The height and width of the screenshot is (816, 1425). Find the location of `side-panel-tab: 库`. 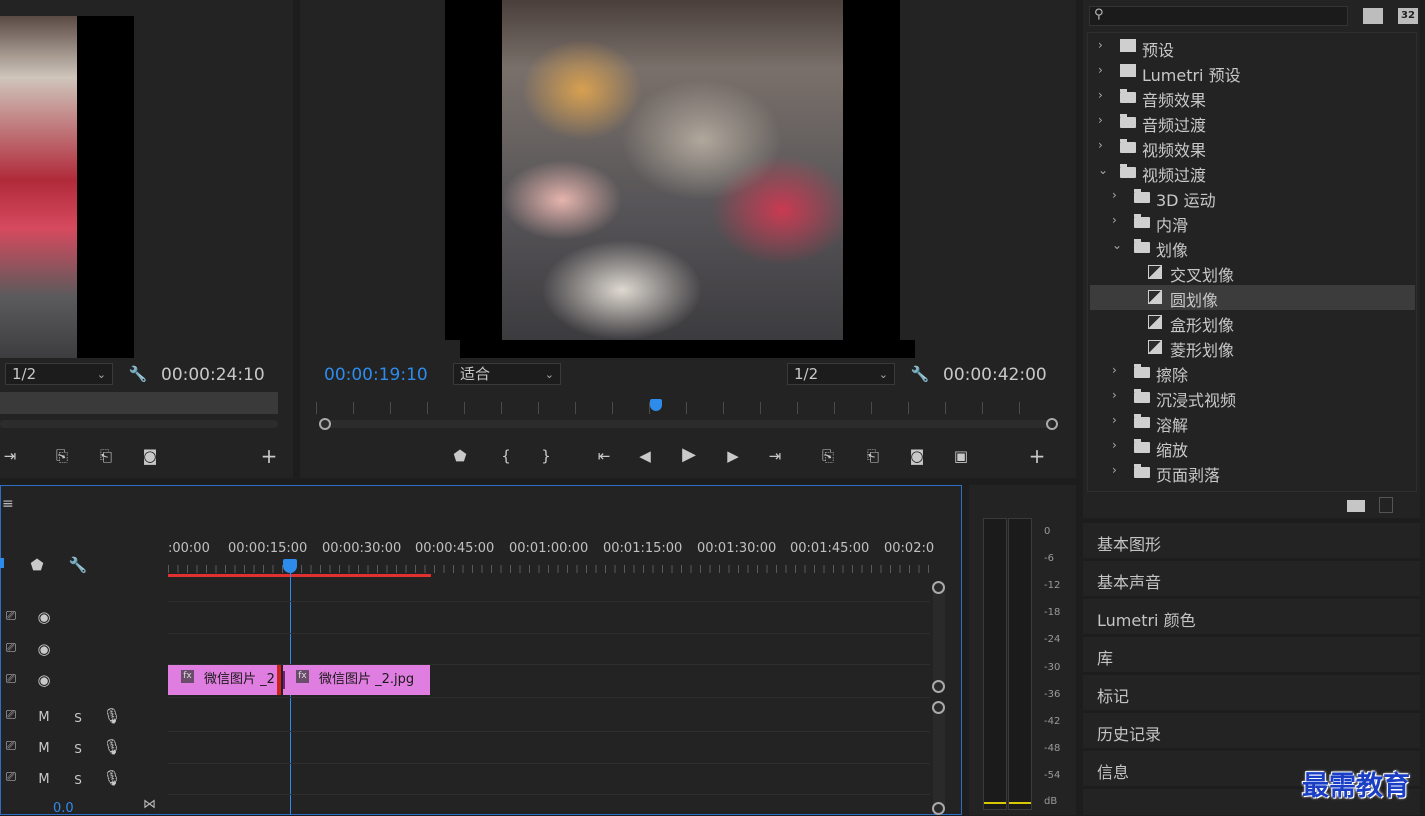

side-panel-tab: 库 is located at coordinates (1251, 654).